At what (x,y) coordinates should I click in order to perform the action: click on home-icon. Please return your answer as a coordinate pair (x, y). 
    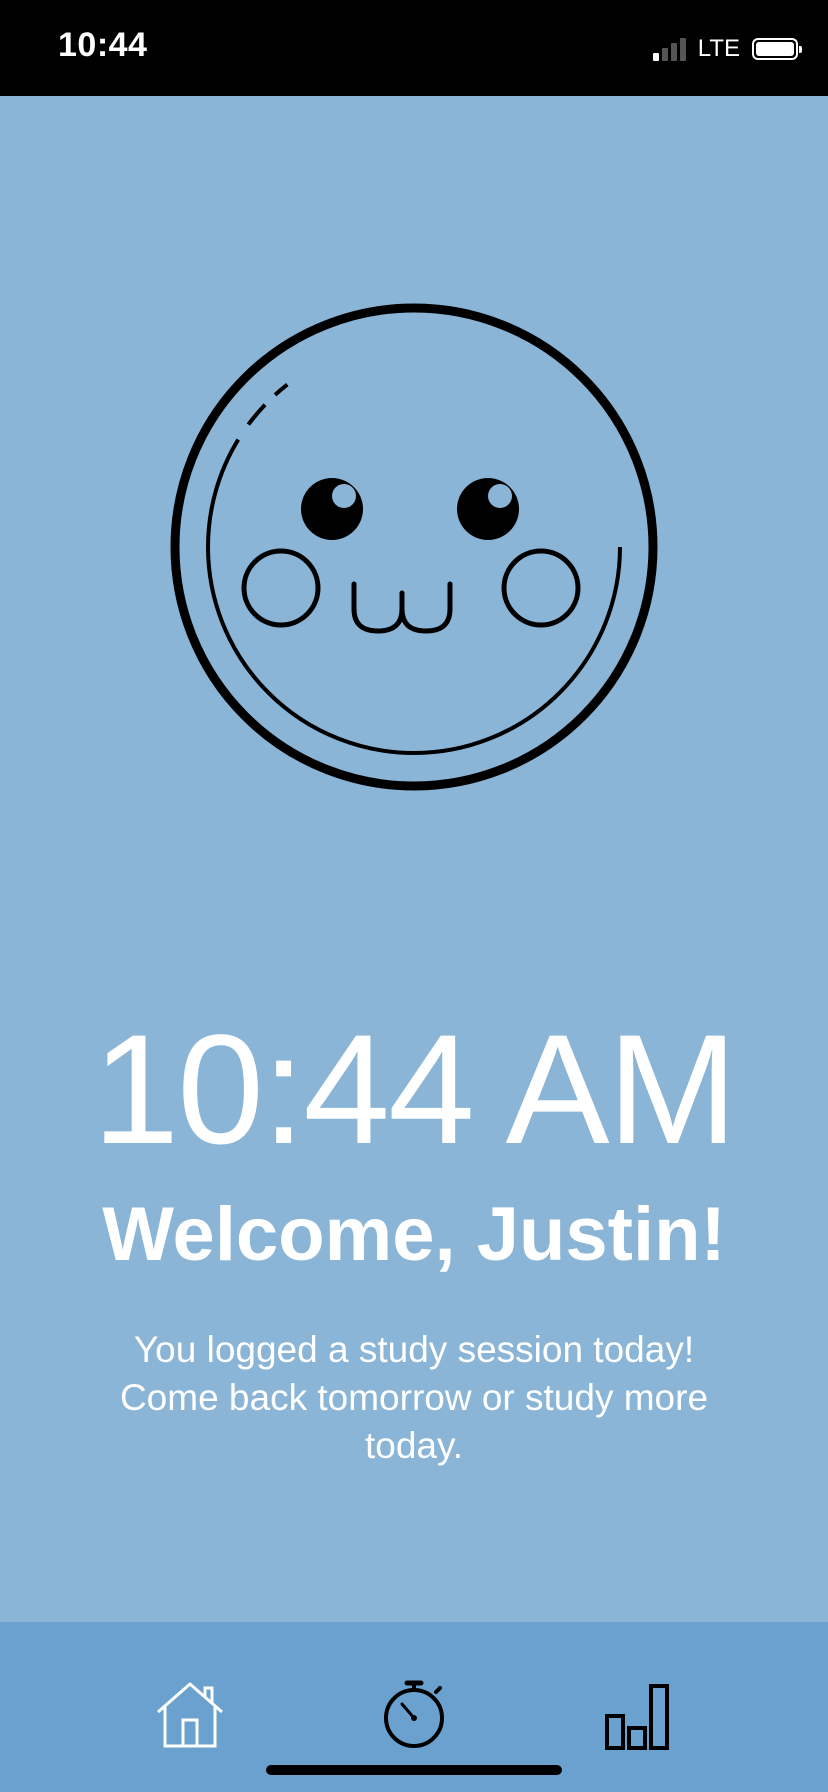
    Looking at the image, I should click on (190, 1715).